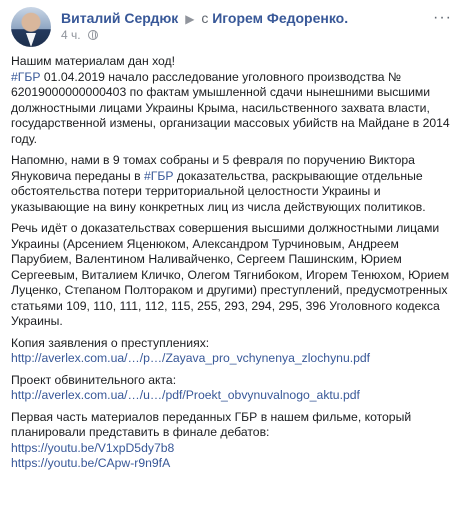 Image resolution: width=462 pixels, height=505 pixels. Describe the element at coordinates (110, 342) in the screenshot. I see `statement-copy-label: Копия заявления о преступлениях:` at that location.